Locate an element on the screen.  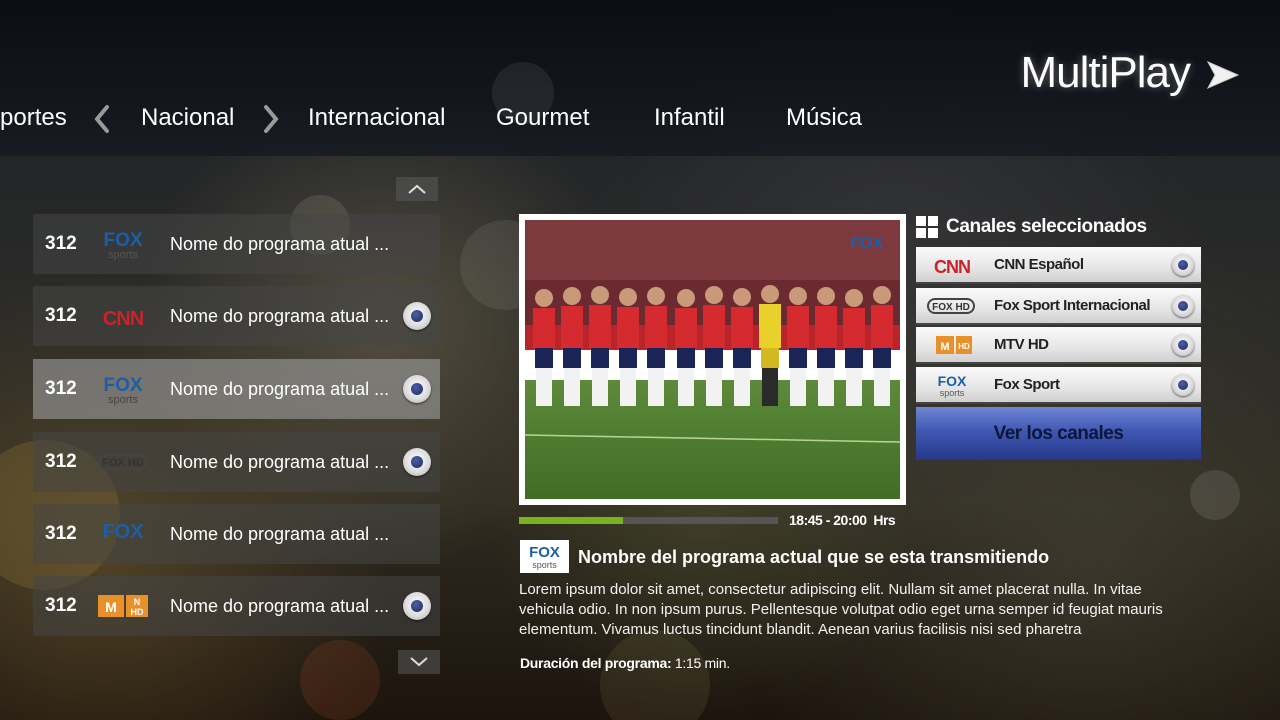
fox-sports-program-logo: FOX sports is located at coordinates (544, 556).